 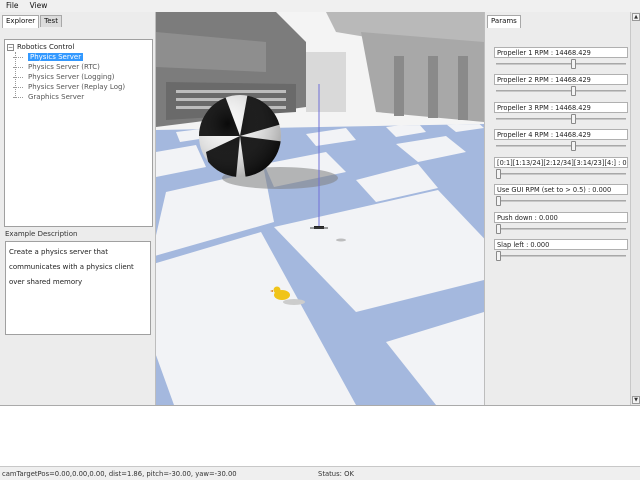 I want to click on collapse-icon: −, so click(x=10, y=47).